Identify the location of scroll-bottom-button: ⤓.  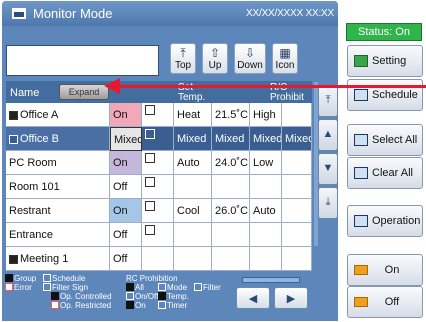
(328, 203).